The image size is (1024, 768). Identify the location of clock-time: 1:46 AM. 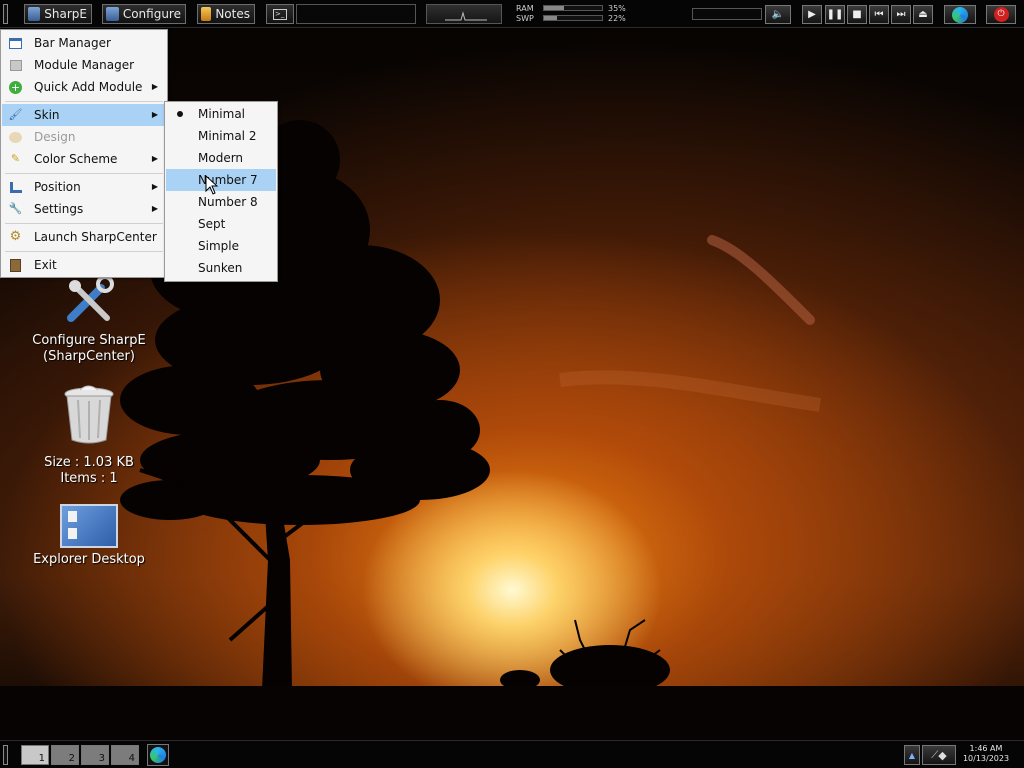
(986, 748).